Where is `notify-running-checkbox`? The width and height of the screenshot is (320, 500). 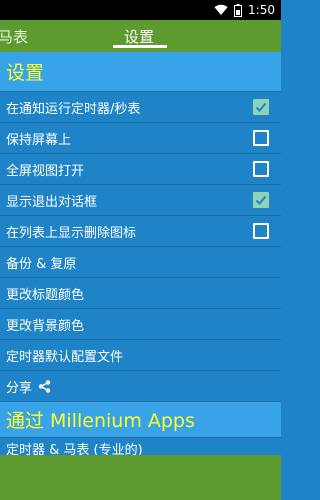 notify-running-checkbox is located at coordinates (261, 107).